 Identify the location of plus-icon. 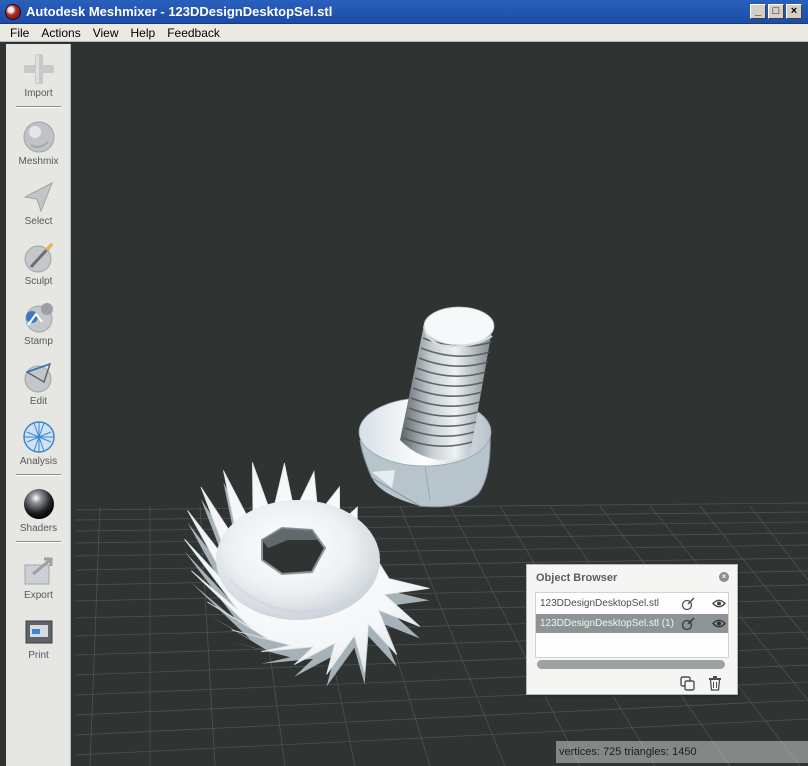
(38, 69).